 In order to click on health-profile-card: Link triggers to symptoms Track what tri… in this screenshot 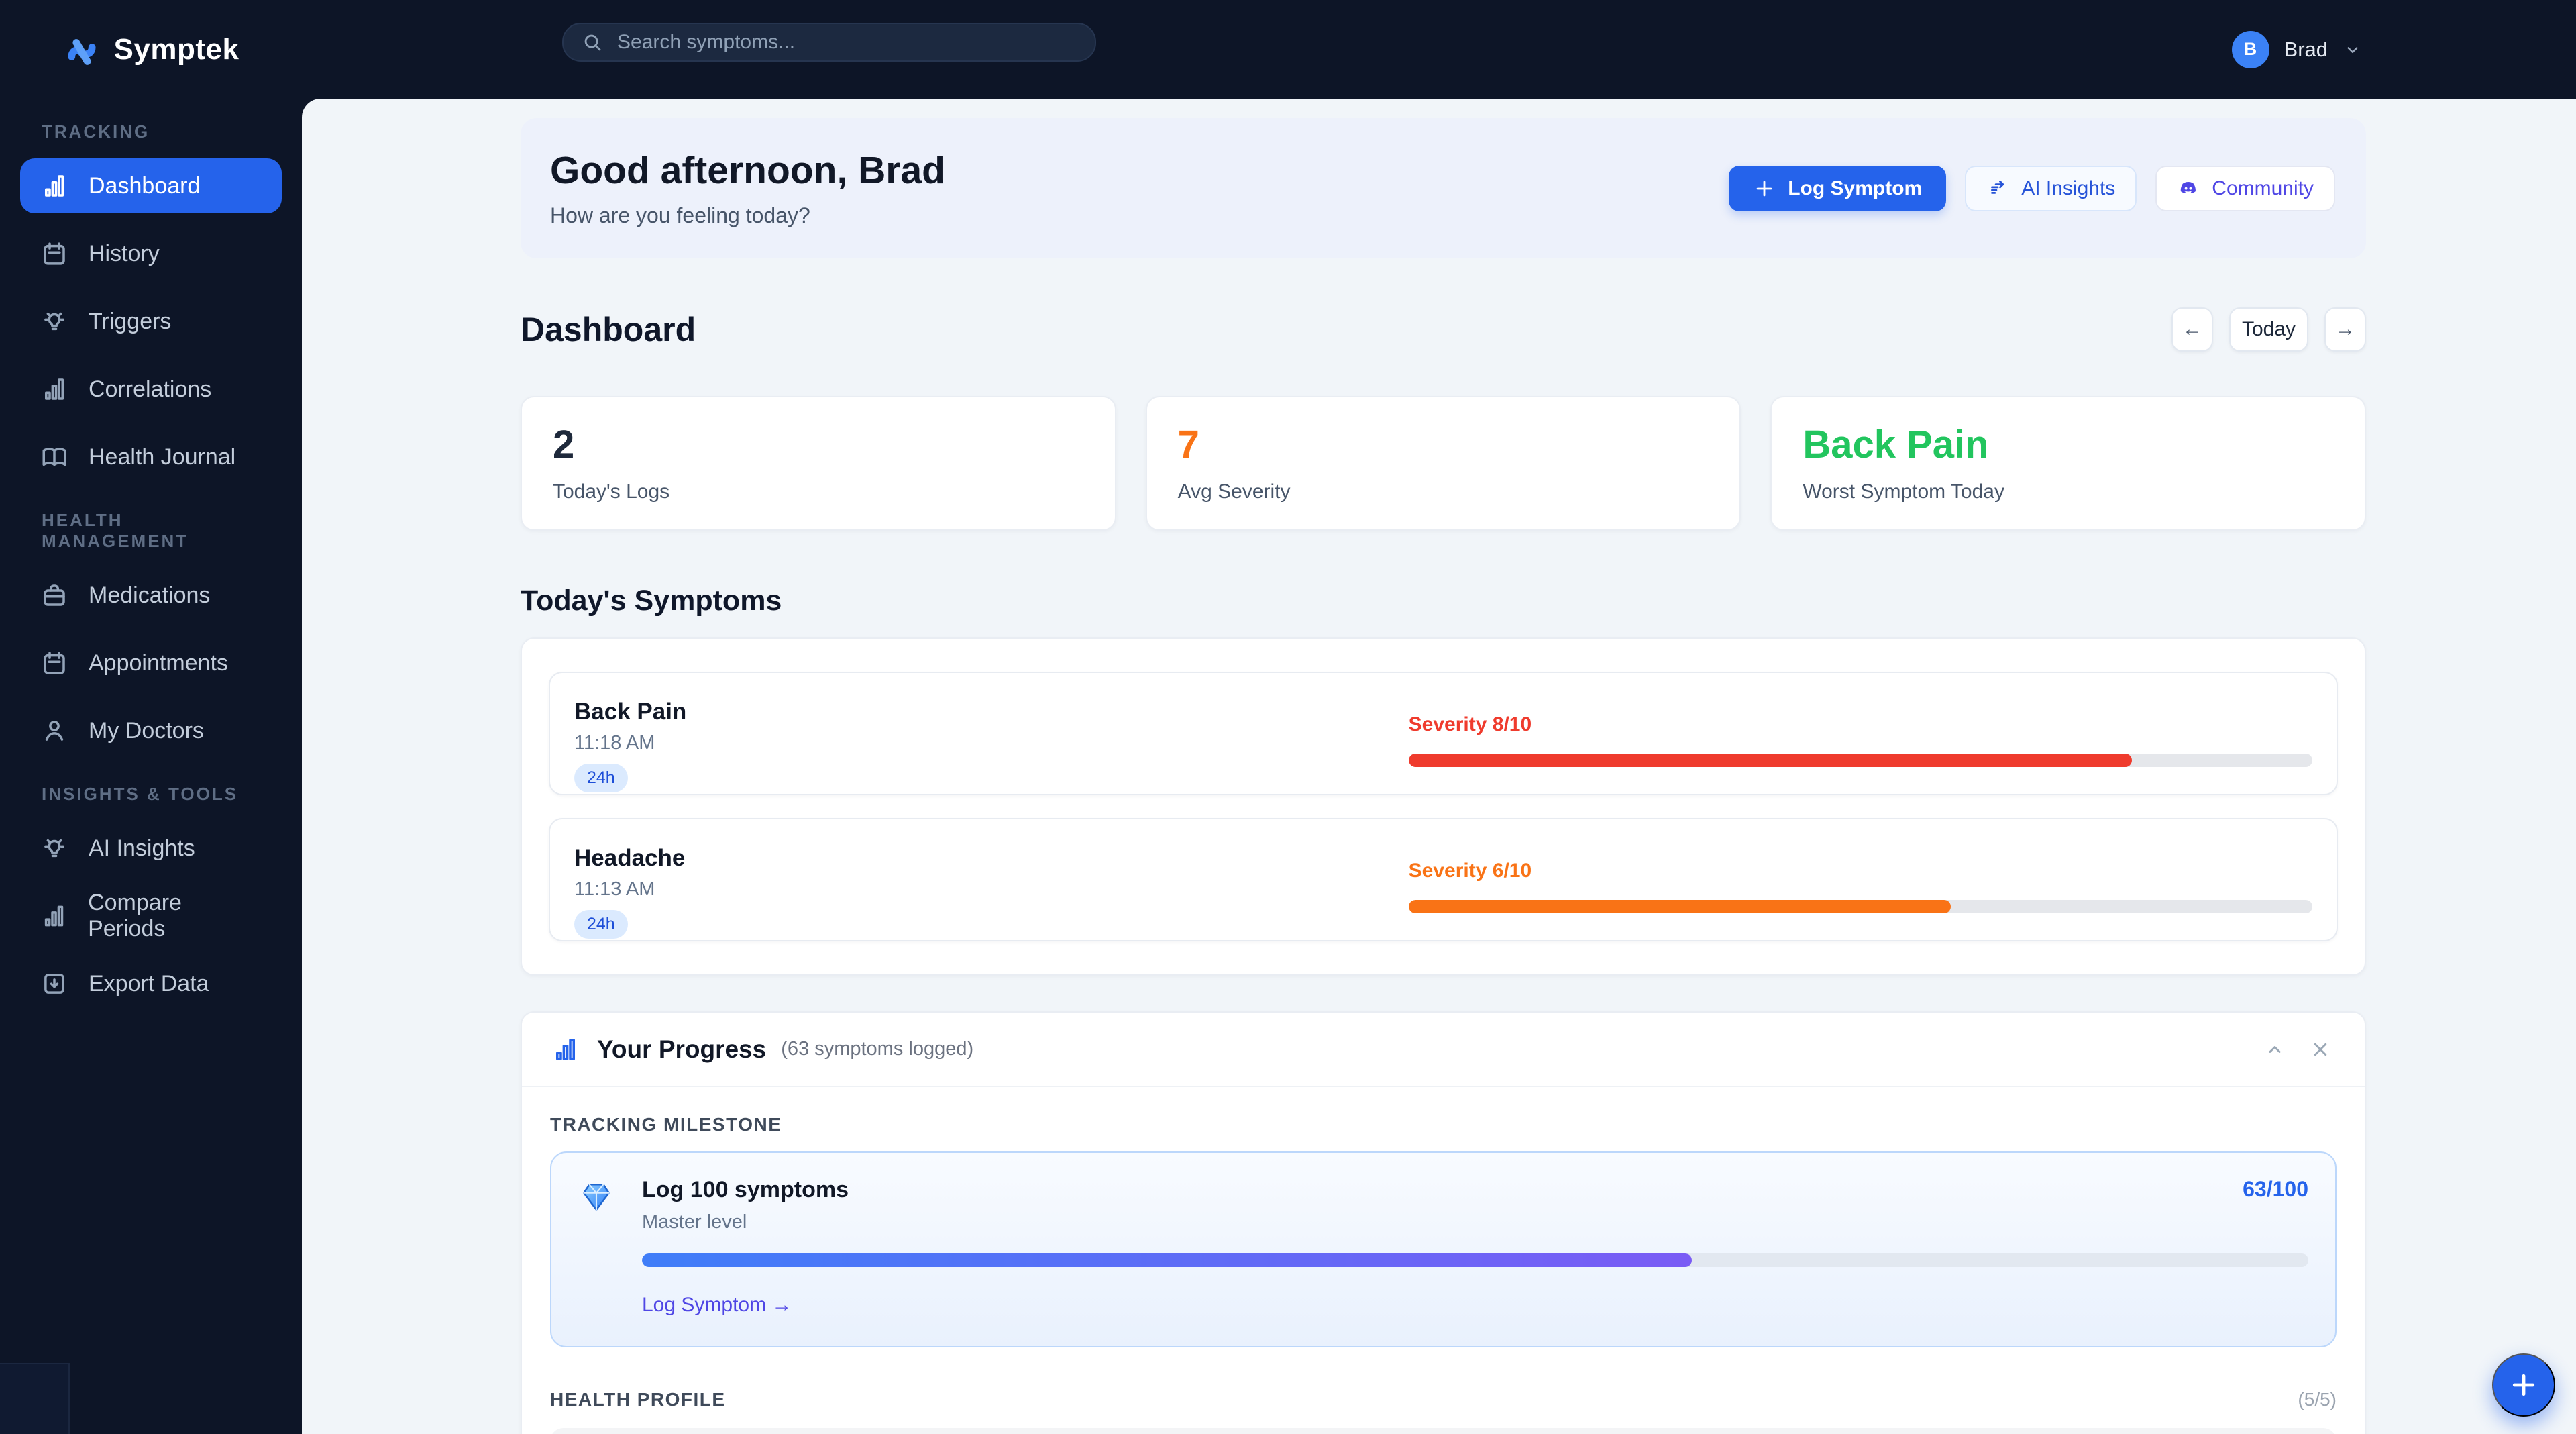, I will do `click(1443, 1431)`.